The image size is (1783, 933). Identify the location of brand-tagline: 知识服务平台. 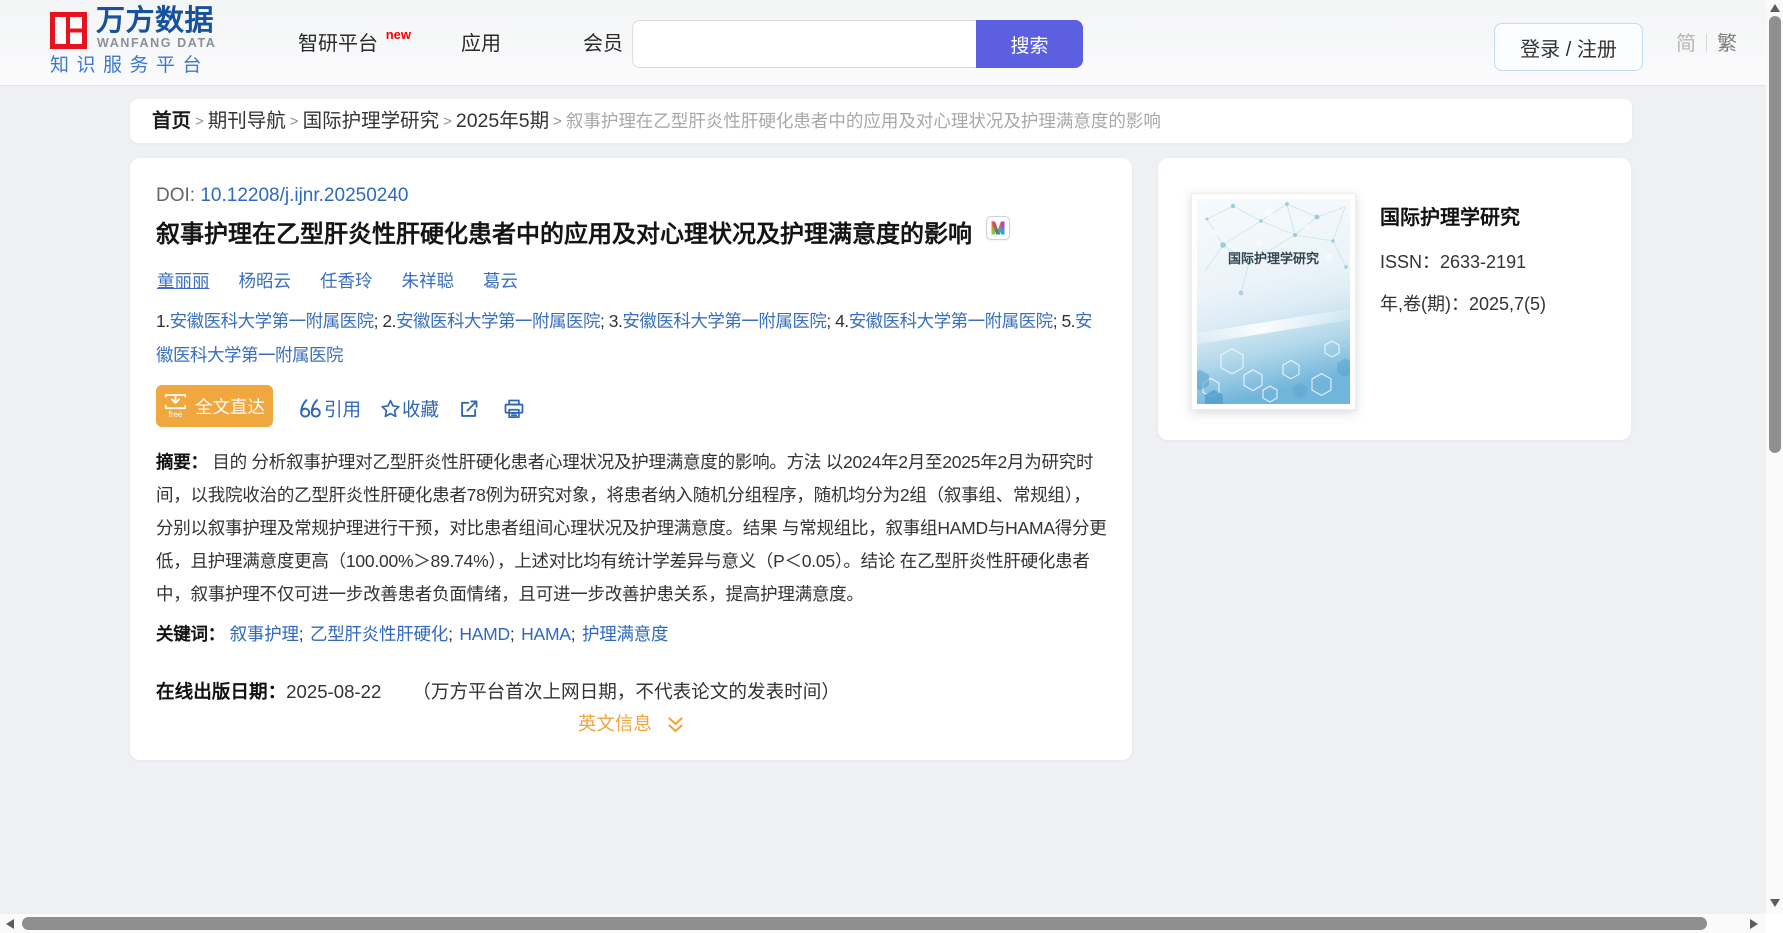
(130, 65).